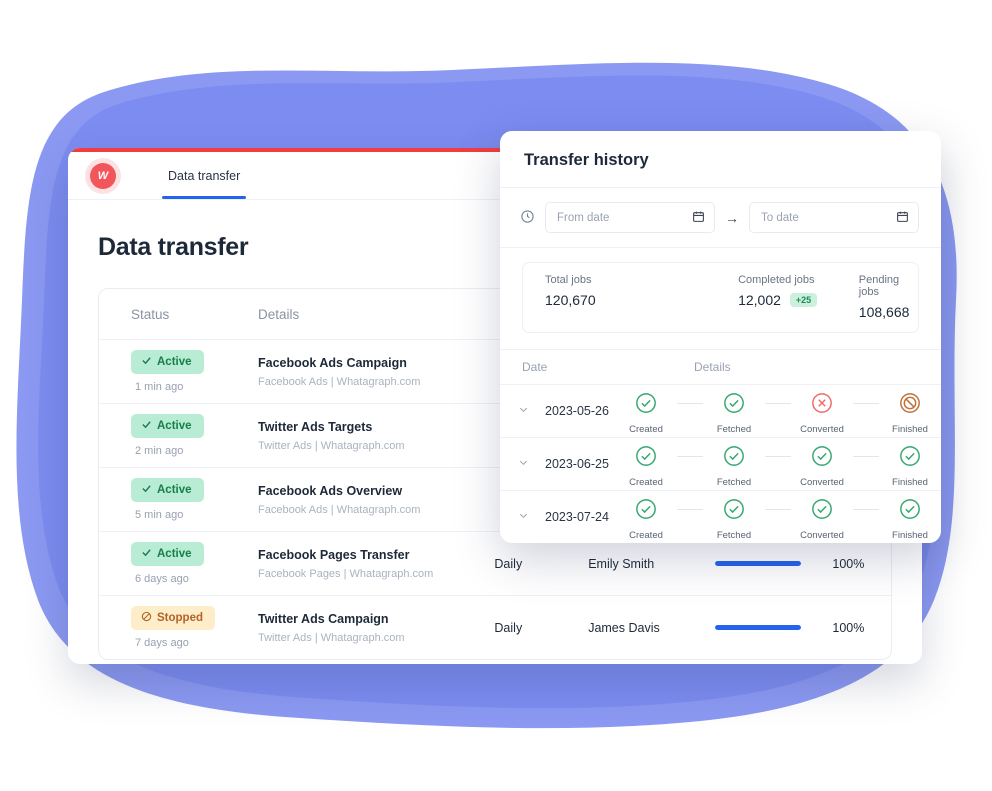 This screenshot has height=791, width=992. I want to click on step-label: Finished, so click(910, 535).